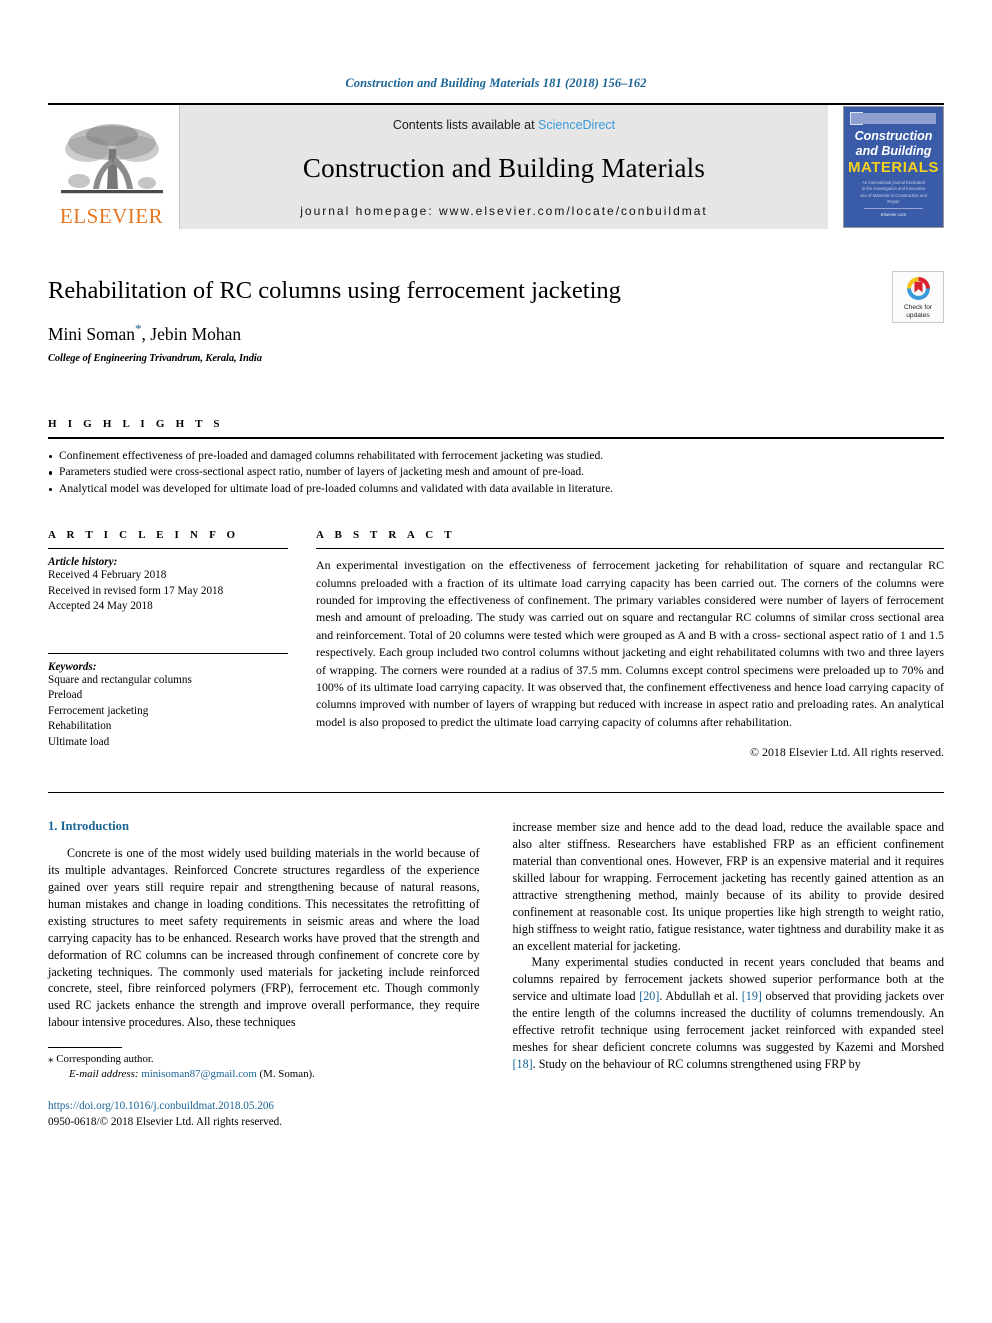 This screenshot has width=992, height=1323. What do you see at coordinates (105, 1059) in the screenshot?
I see `footnote-corresponding-text: Corresponding author.` at bounding box center [105, 1059].